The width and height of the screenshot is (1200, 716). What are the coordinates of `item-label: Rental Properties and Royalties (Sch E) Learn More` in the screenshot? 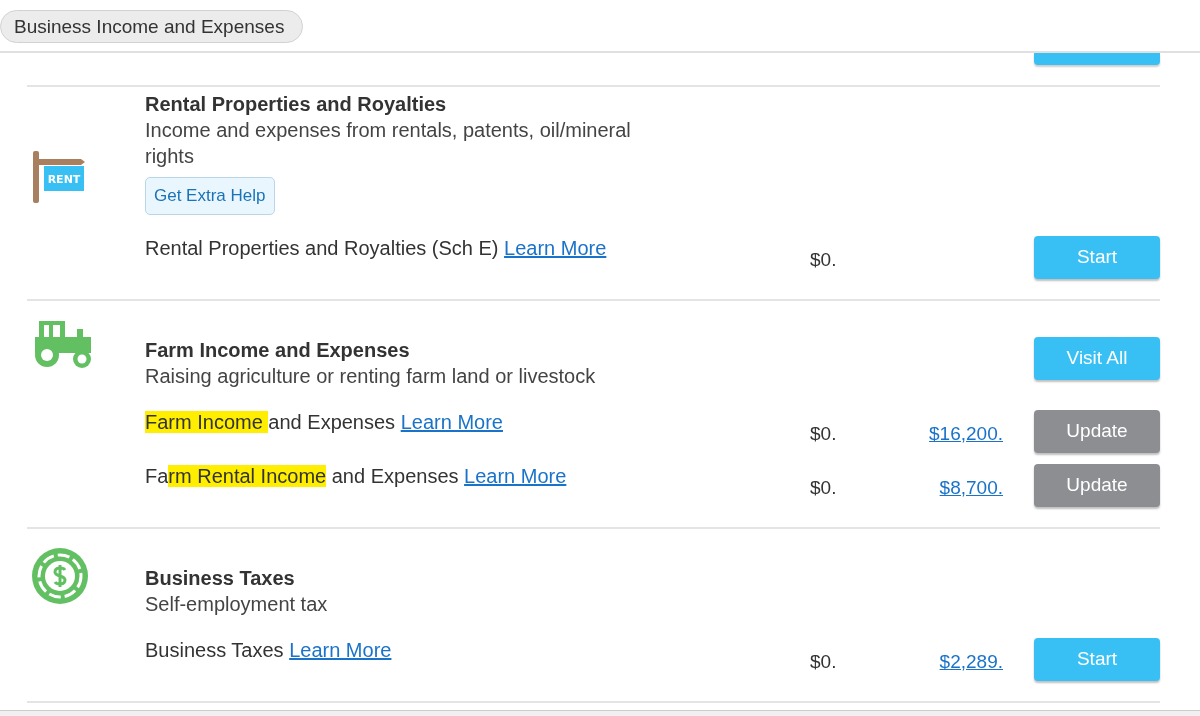 It's located at (376, 247).